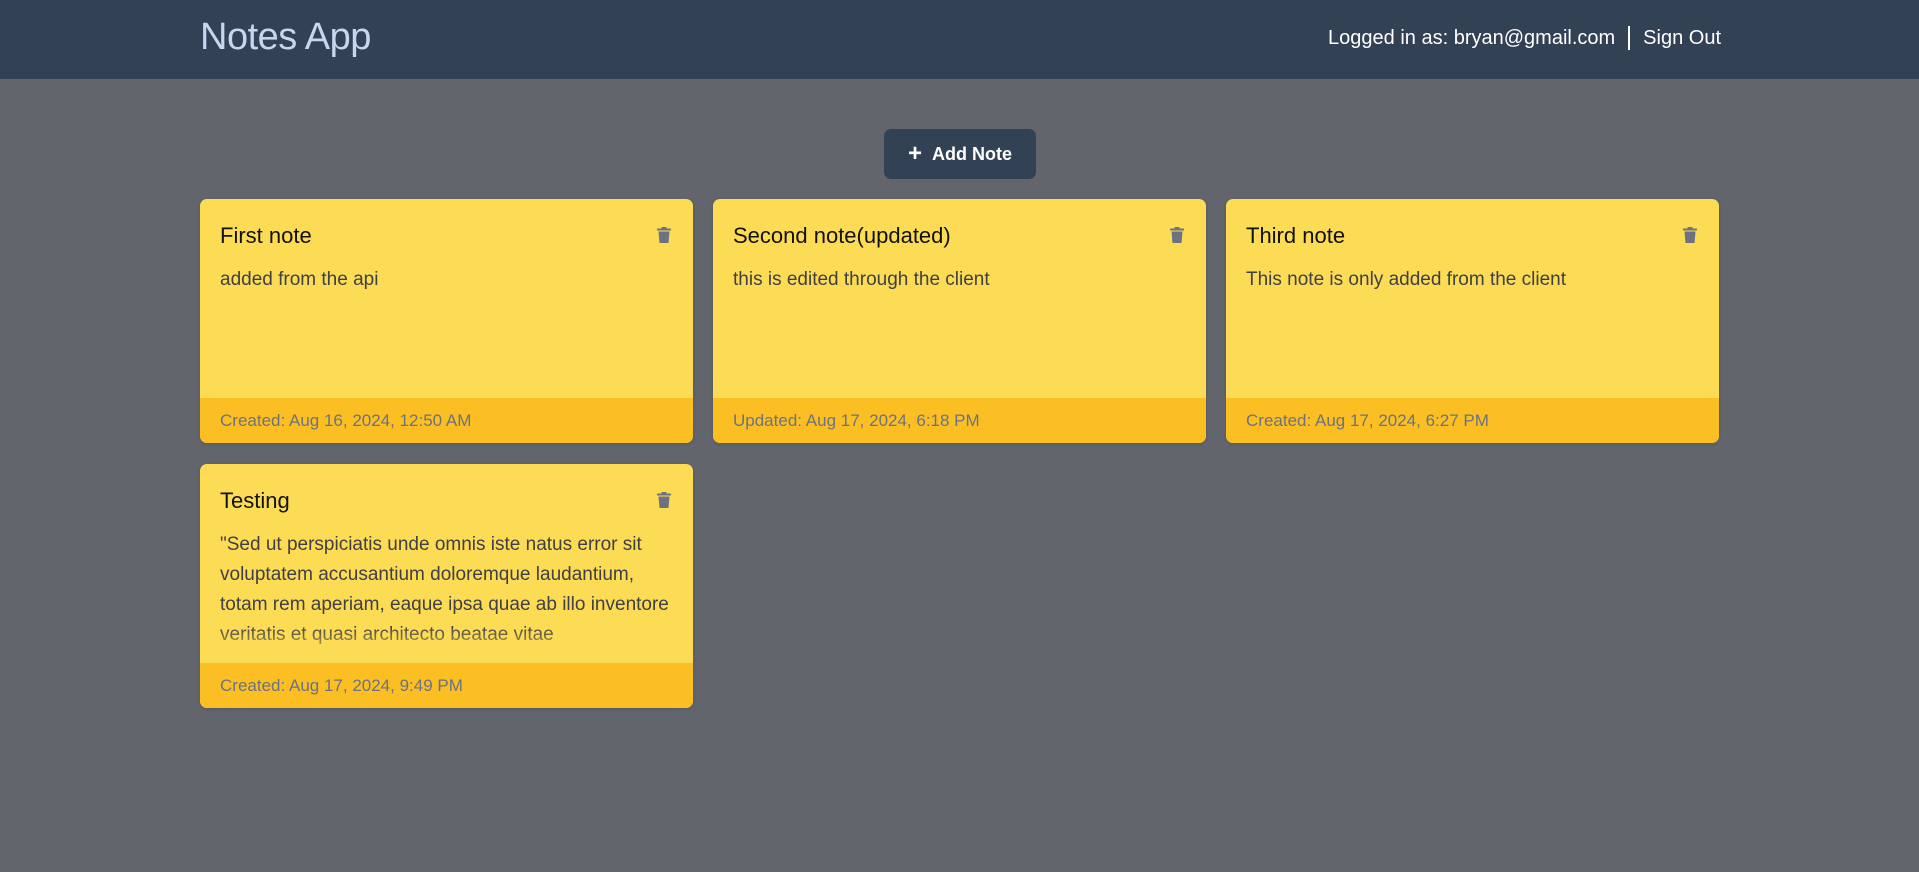 Image resolution: width=1919 pixels, height=872 pixels. Describe the element at coordinates (1682, 38) in the screenshot. I see `sign-out-button: Sign Out` at that location.